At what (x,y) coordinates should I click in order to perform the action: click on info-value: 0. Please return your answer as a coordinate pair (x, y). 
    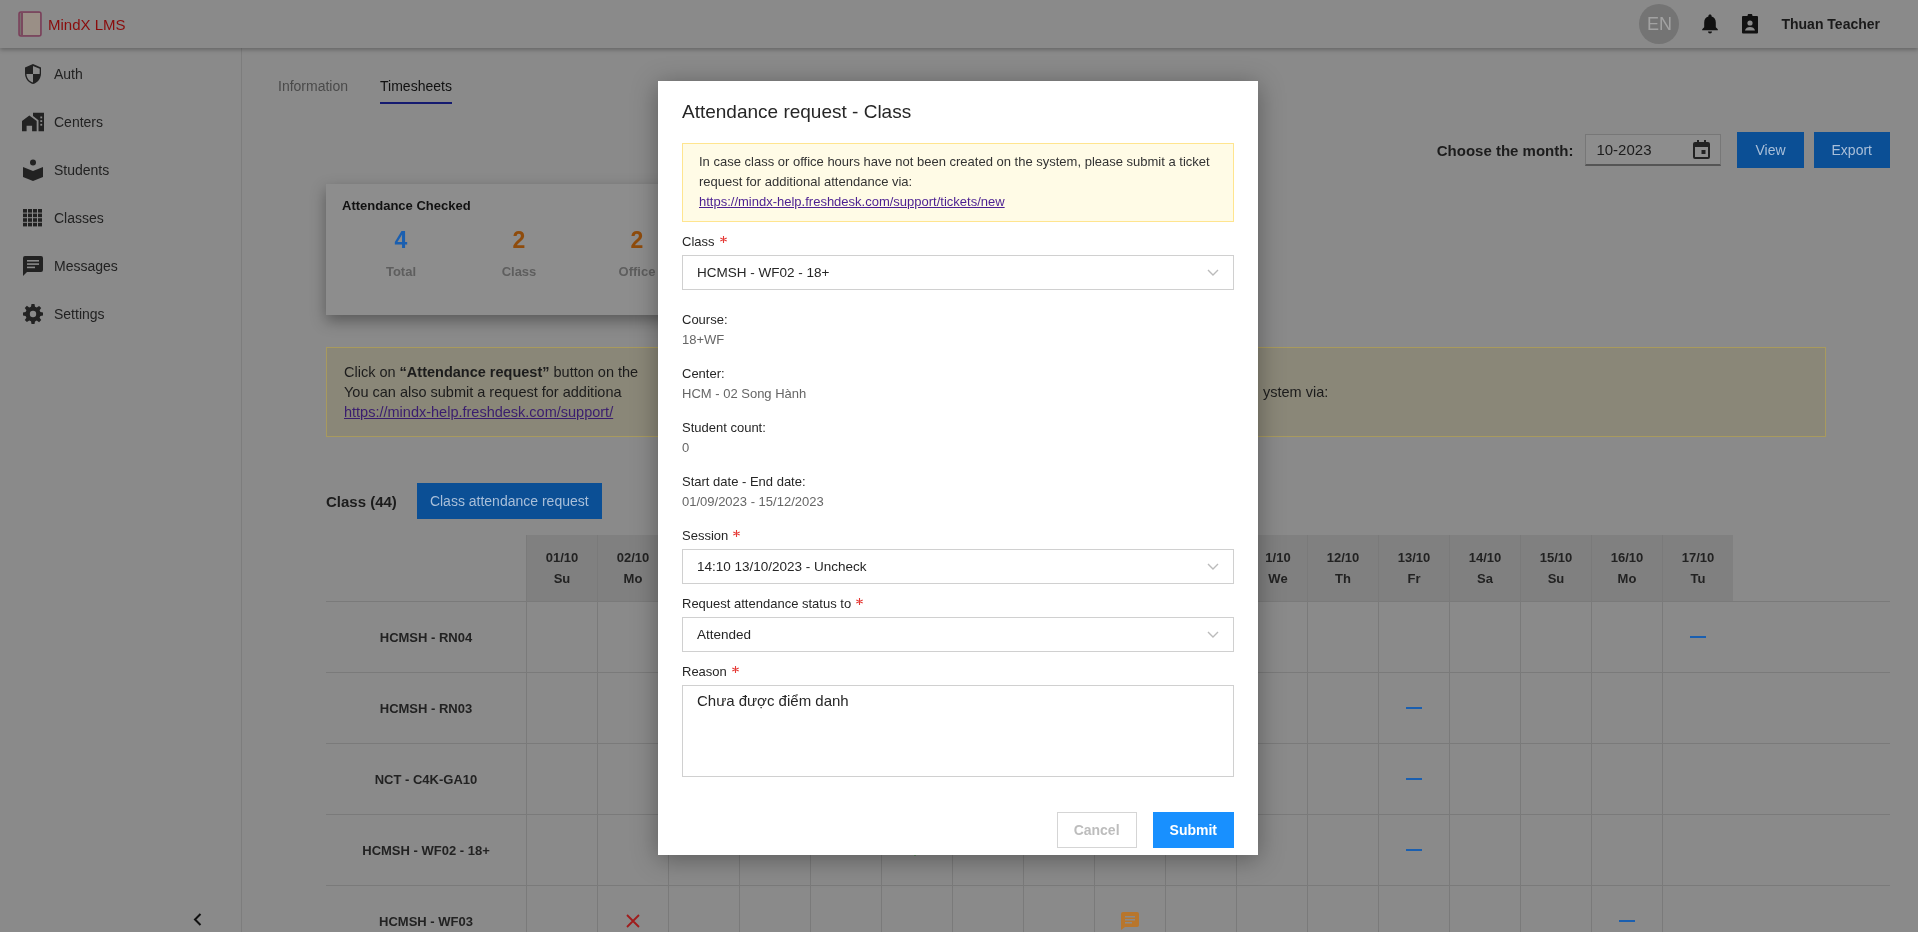
    Looking at the image, I should click on (686, 448).